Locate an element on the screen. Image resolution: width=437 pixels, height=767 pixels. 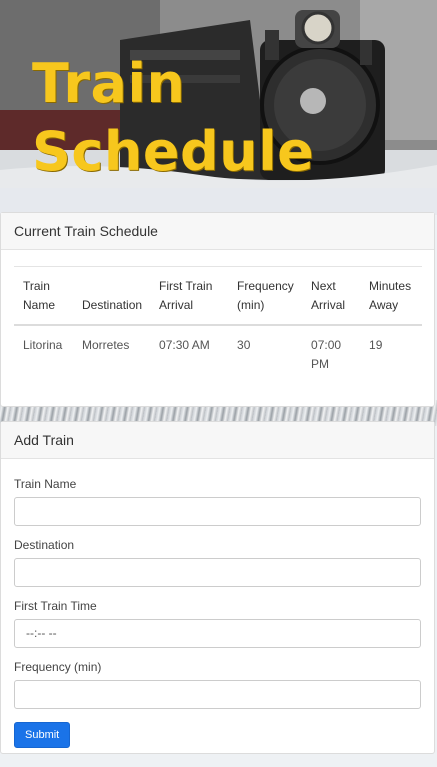
cell-destination: Morretes is located at coordinates (106, 345).